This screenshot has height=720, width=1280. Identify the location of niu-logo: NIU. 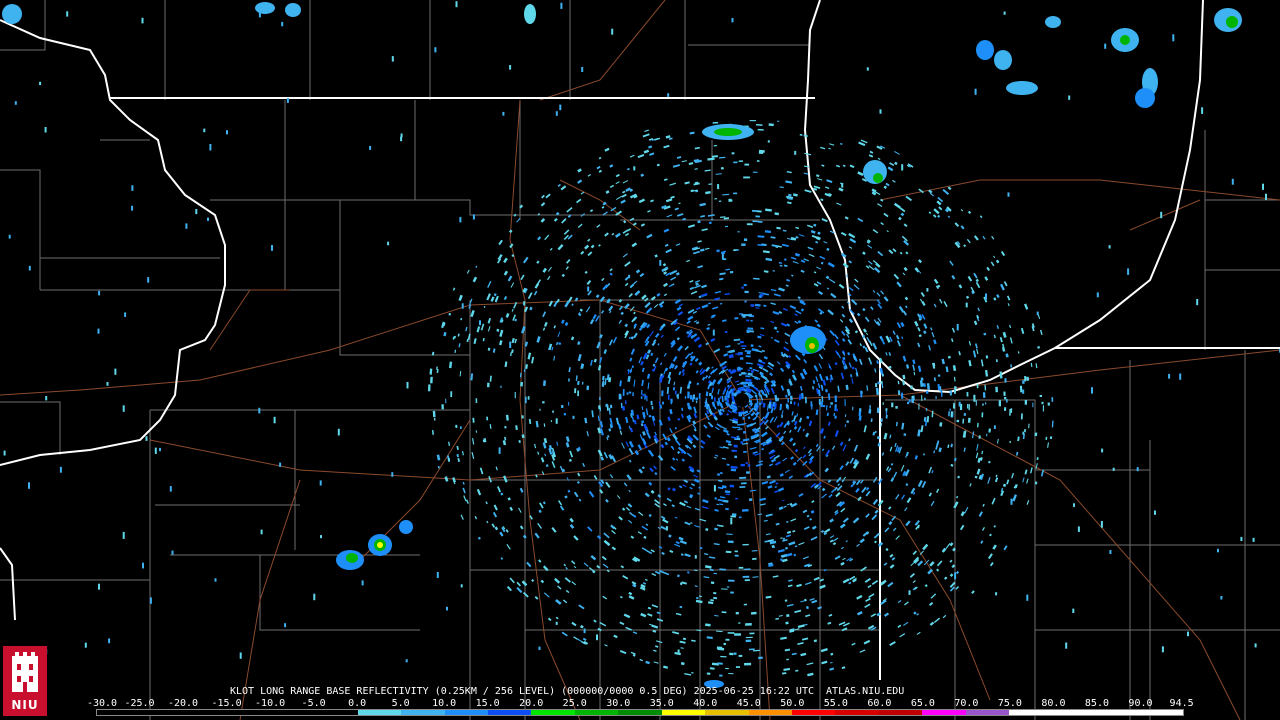
(25, 681).